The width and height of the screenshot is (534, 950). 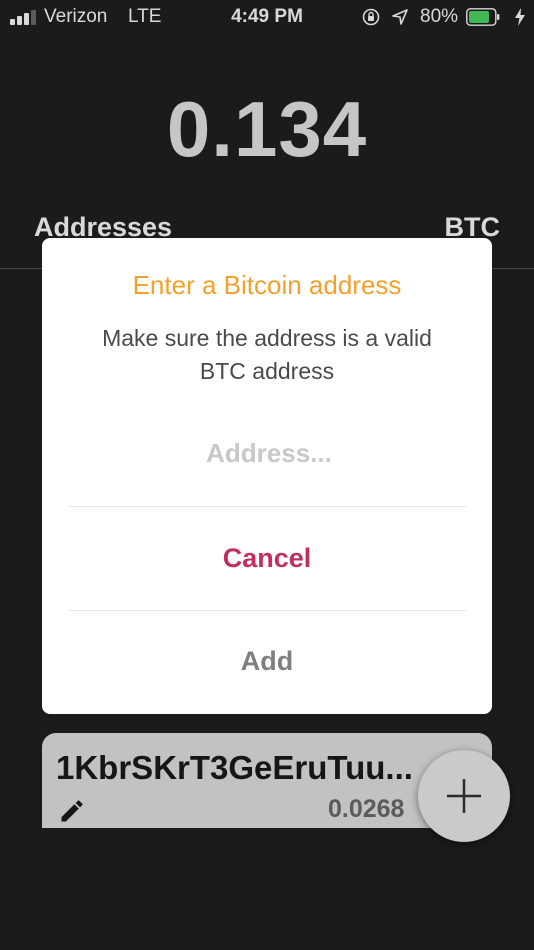 What do you see at coordinates (269, 453) in the screenshot?
I see `address-input` at bounding box center [269, 453].